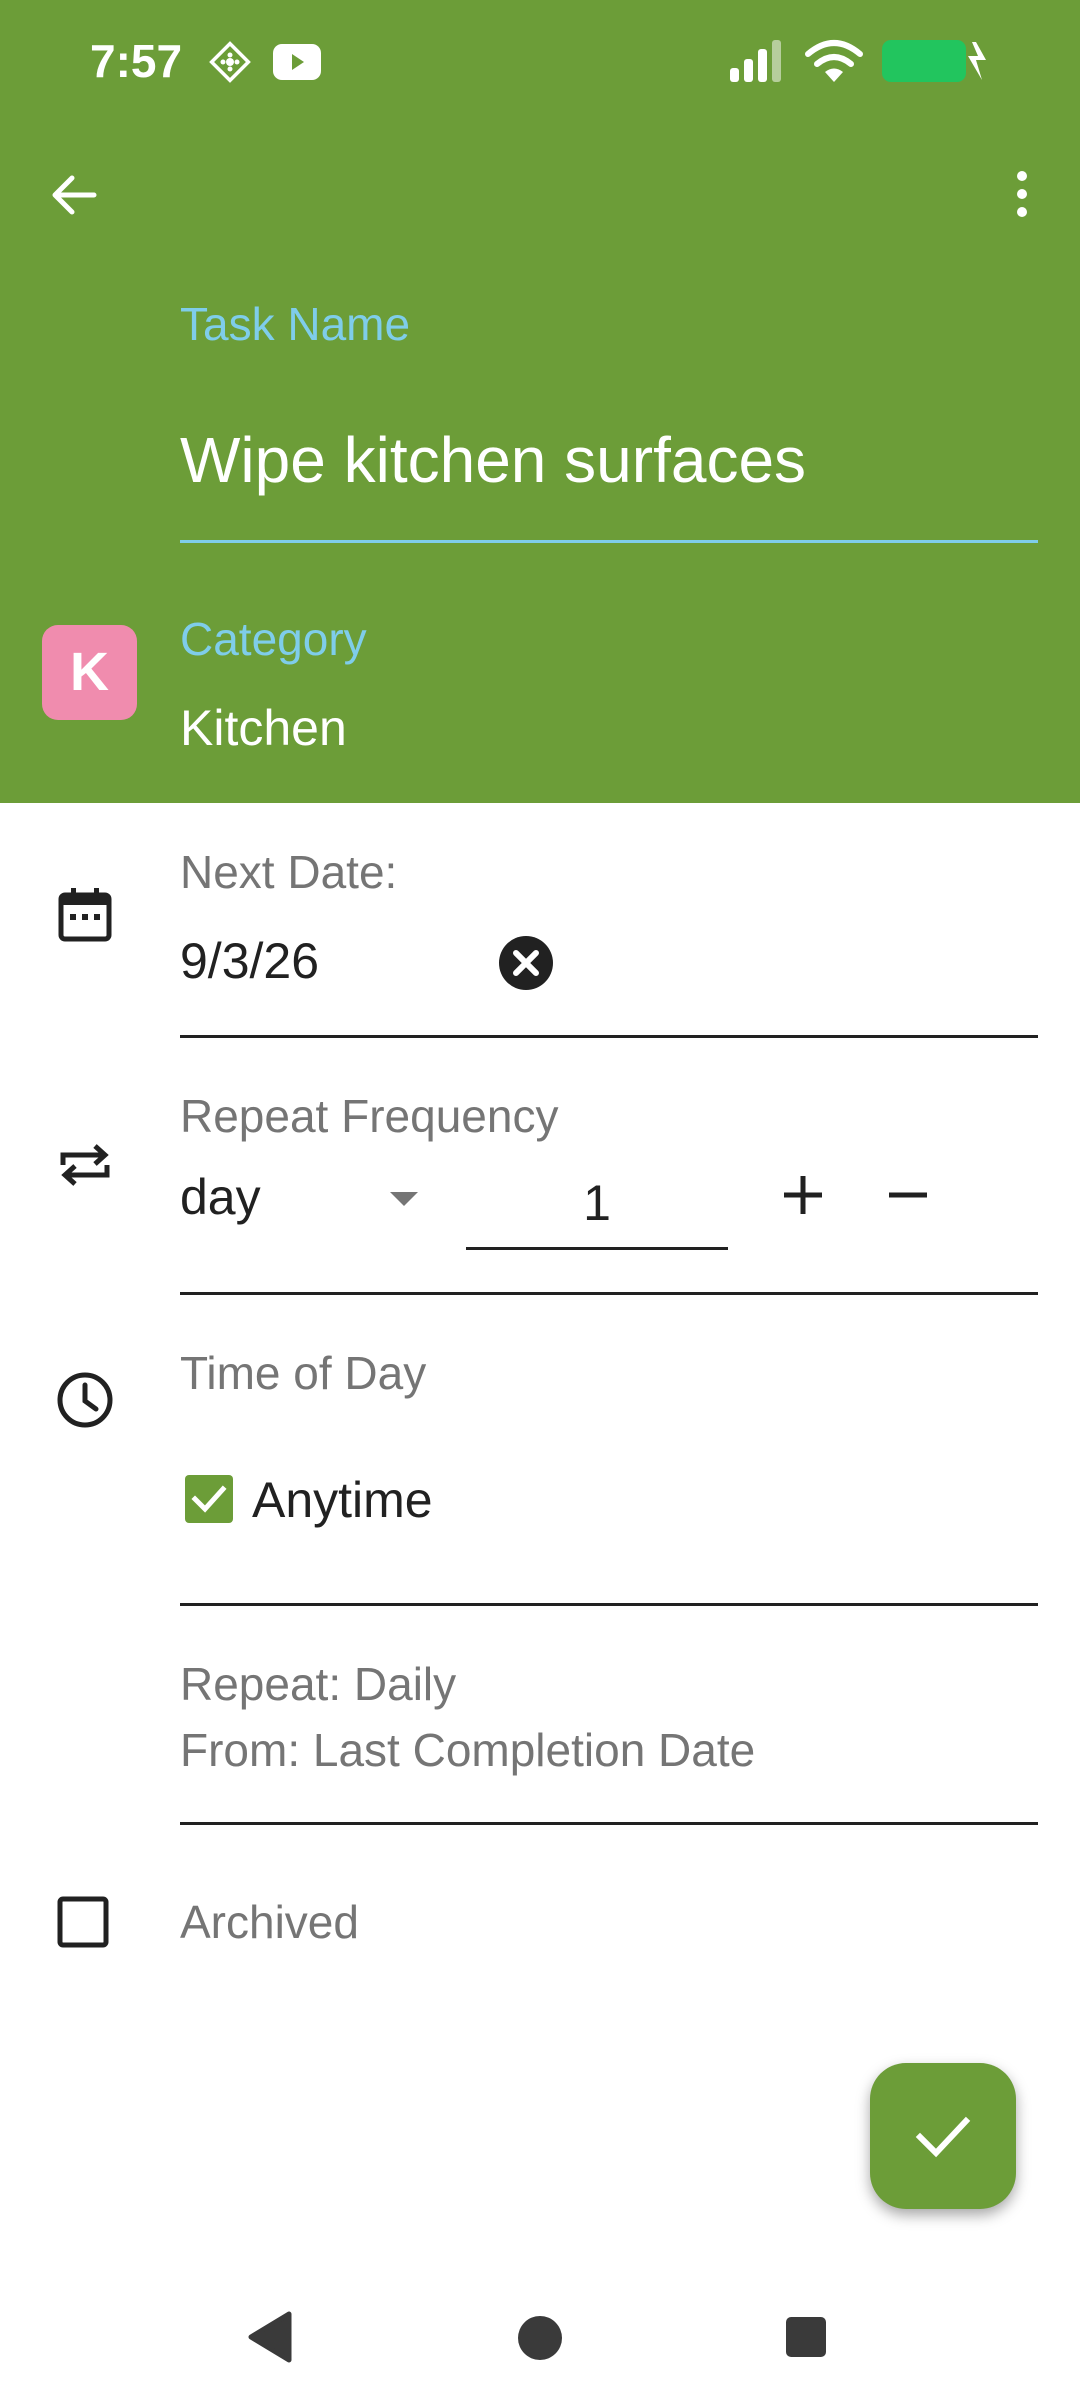 This screenshot has height=2400, width=1080. Describe the element at coordinates (468, 1750) in the screenshot. I see `from-summary: From: Last Completion Date` at that location.